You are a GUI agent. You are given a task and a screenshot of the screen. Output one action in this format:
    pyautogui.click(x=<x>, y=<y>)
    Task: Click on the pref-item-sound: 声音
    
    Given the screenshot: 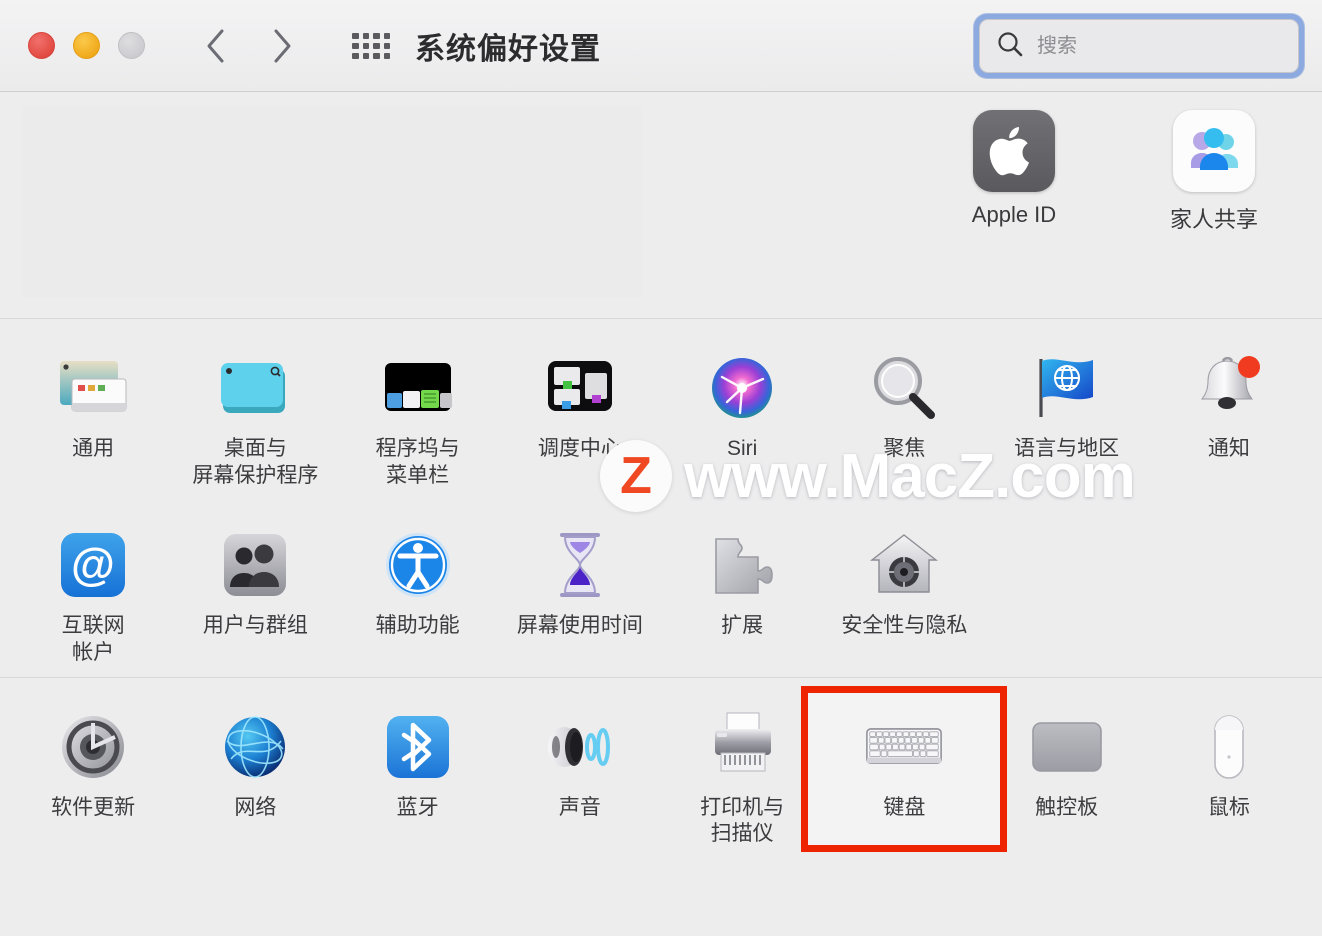 What is the action you would take?
    pyautogui.click(x=580, y=772)
    